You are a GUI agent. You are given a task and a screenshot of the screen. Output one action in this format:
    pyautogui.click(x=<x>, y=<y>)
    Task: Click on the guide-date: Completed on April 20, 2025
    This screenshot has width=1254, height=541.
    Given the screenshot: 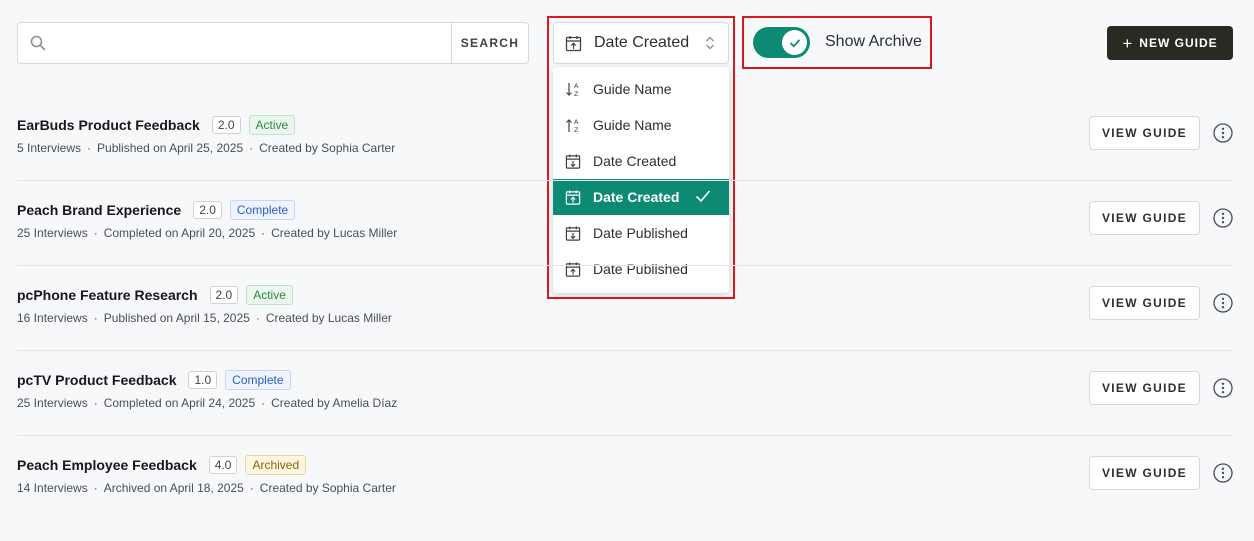 What is the action you would take?
    pyautogui.click(x=179, y=233)
    